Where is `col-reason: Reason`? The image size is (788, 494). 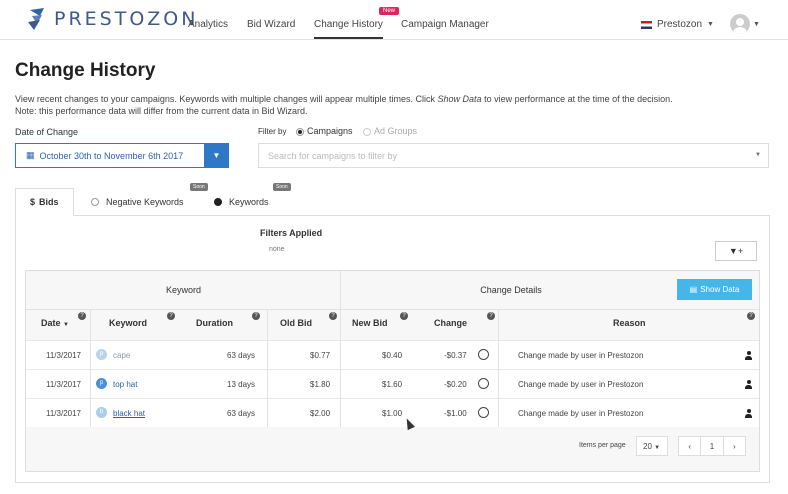 col-reason: Reason is located at coordinates (629, 323).